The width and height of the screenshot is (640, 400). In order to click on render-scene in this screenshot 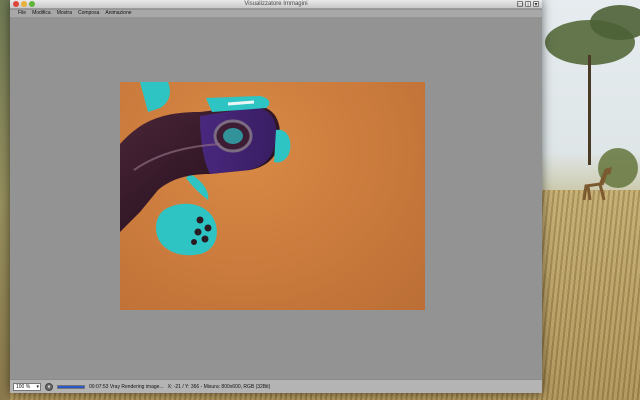, I will do `click(205, 169)`.